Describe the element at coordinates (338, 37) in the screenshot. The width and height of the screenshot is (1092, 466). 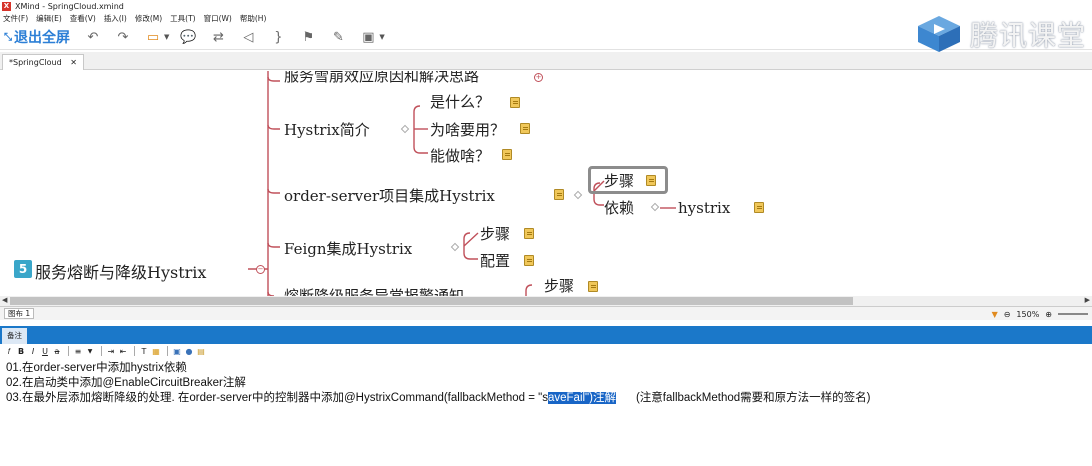
I see `note-icon: ✎` at that location.